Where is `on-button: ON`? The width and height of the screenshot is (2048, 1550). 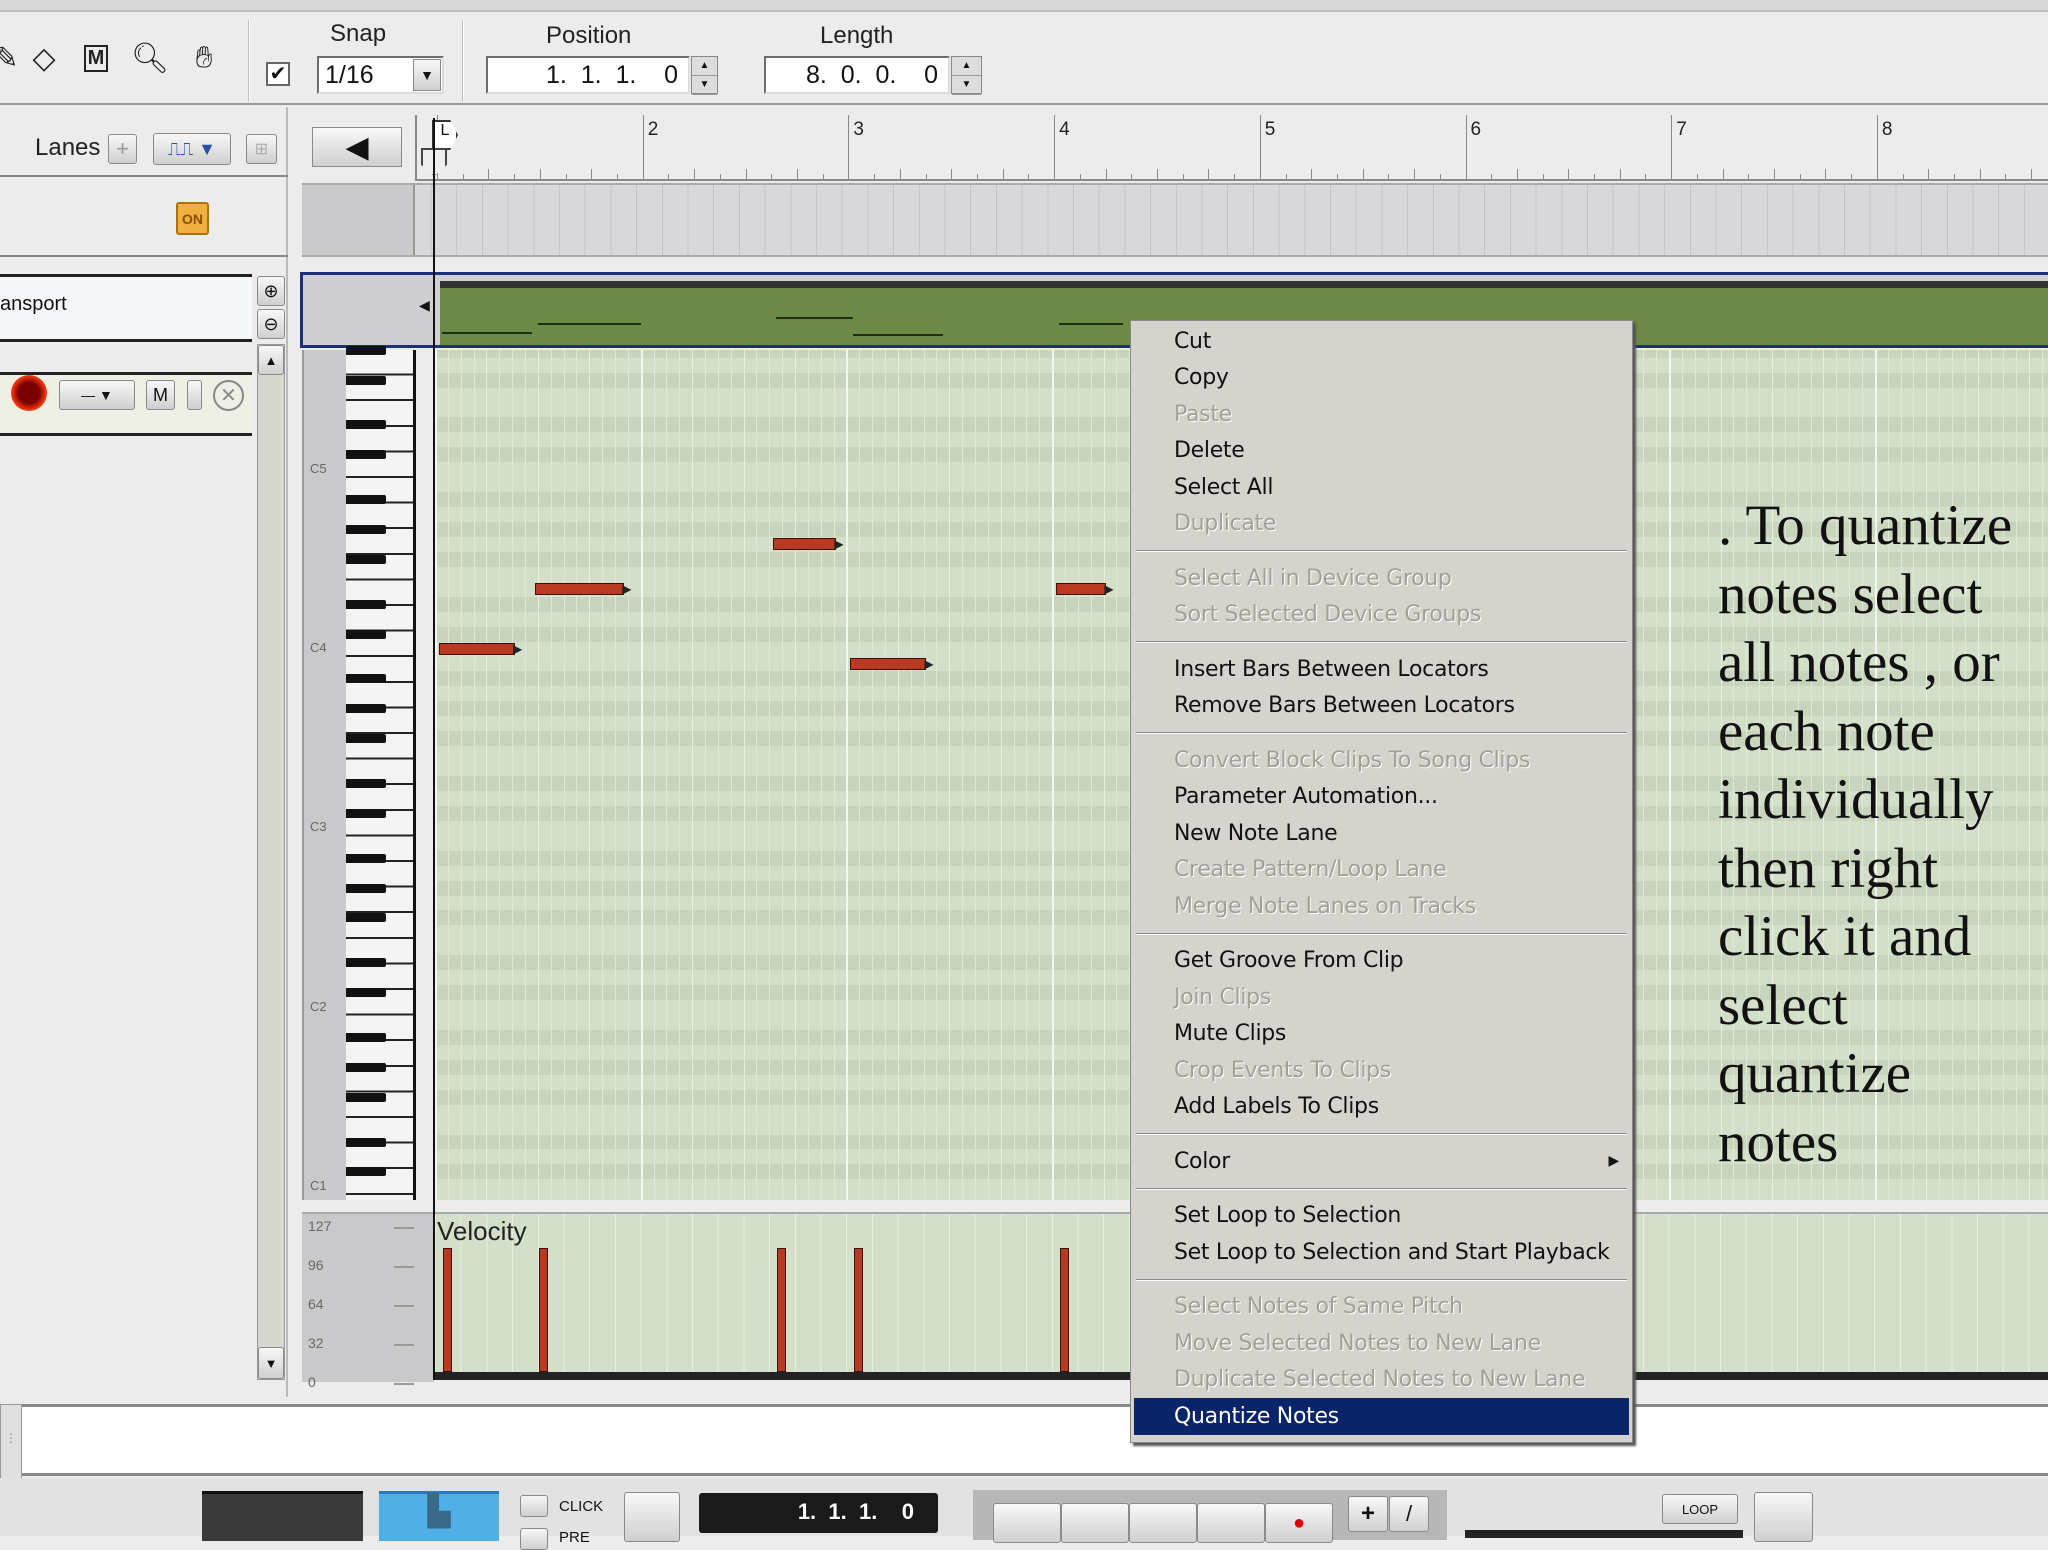
on-button: ON is located at coordinates (192, 218).